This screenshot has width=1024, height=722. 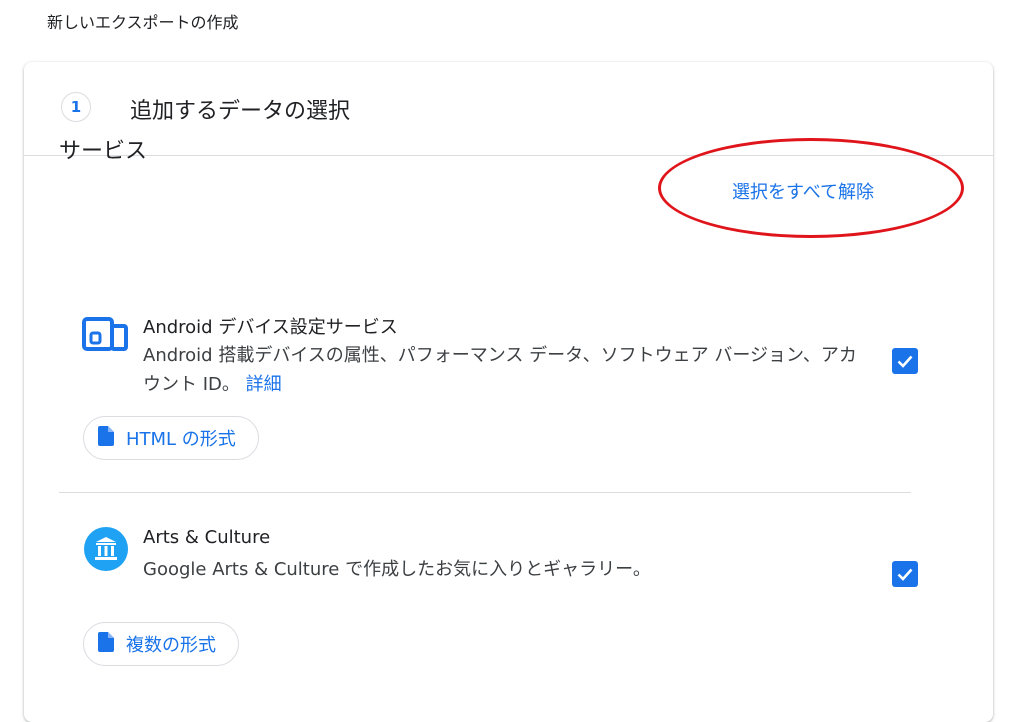 I want to click on deselect-all-link: 選択をすべて解除, so click(x=803, y=191).